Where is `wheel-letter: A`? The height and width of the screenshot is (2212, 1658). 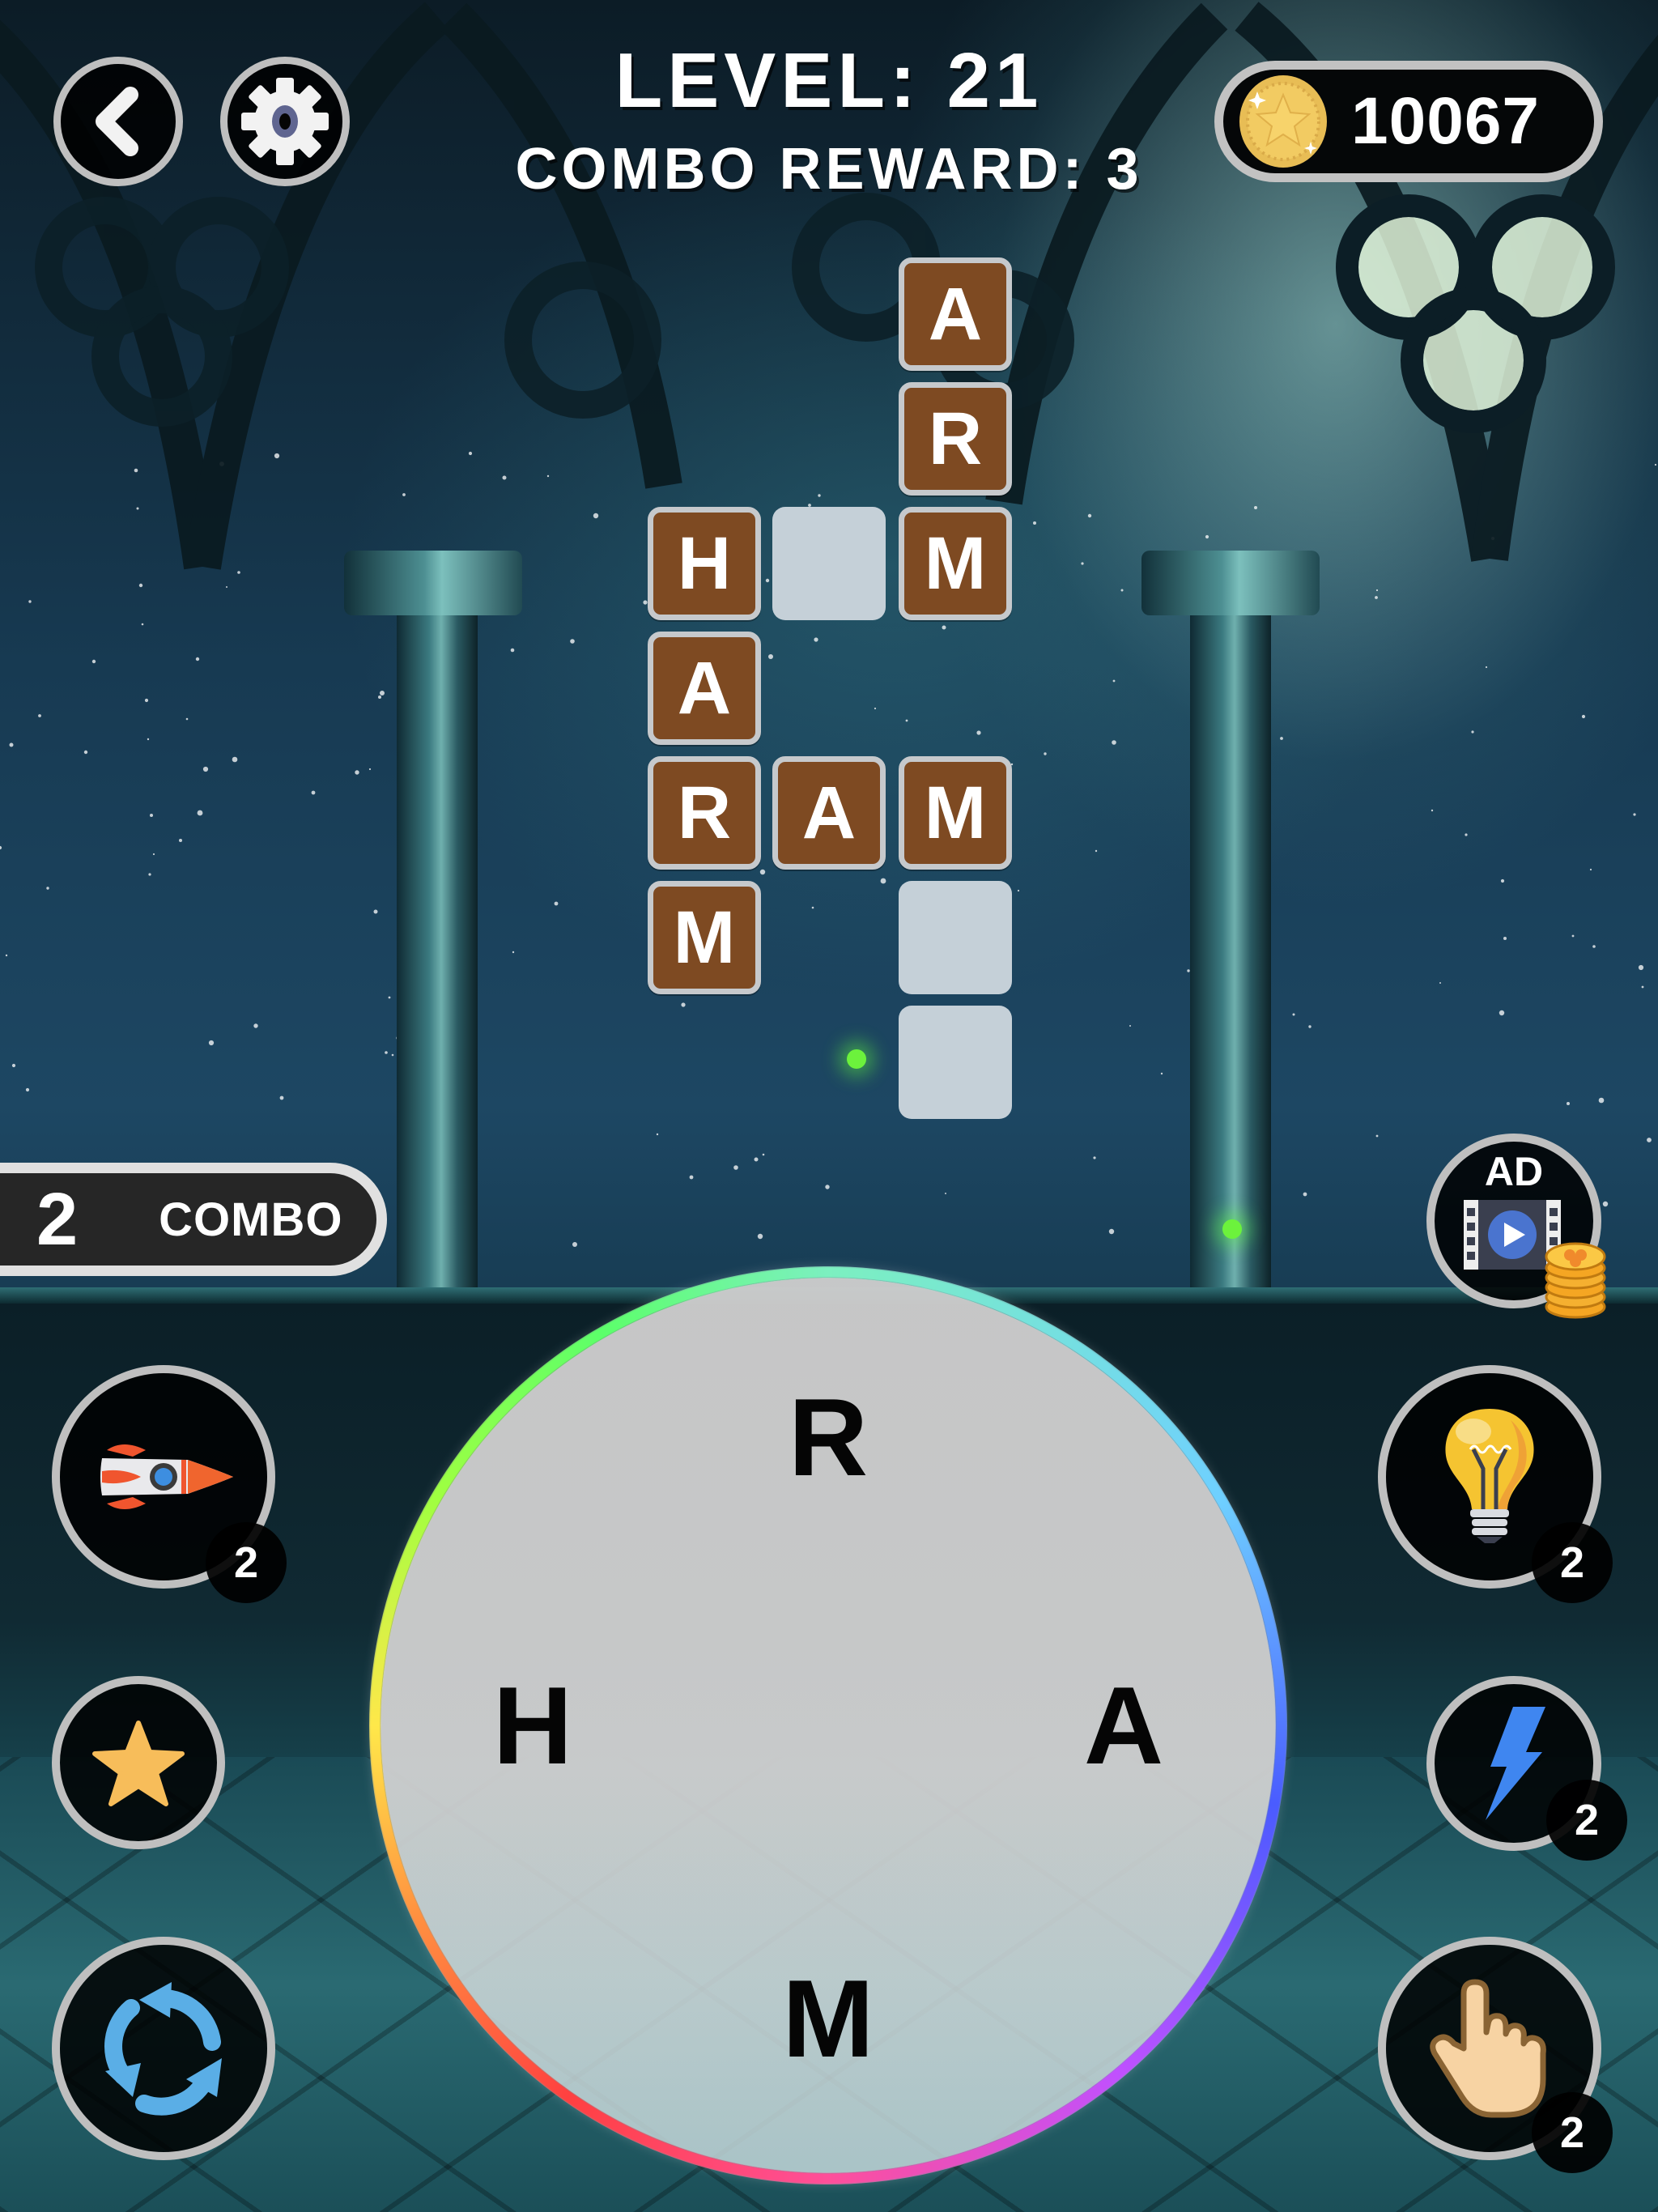 wheel-letter: A is located at coordinates (1124, 1726).